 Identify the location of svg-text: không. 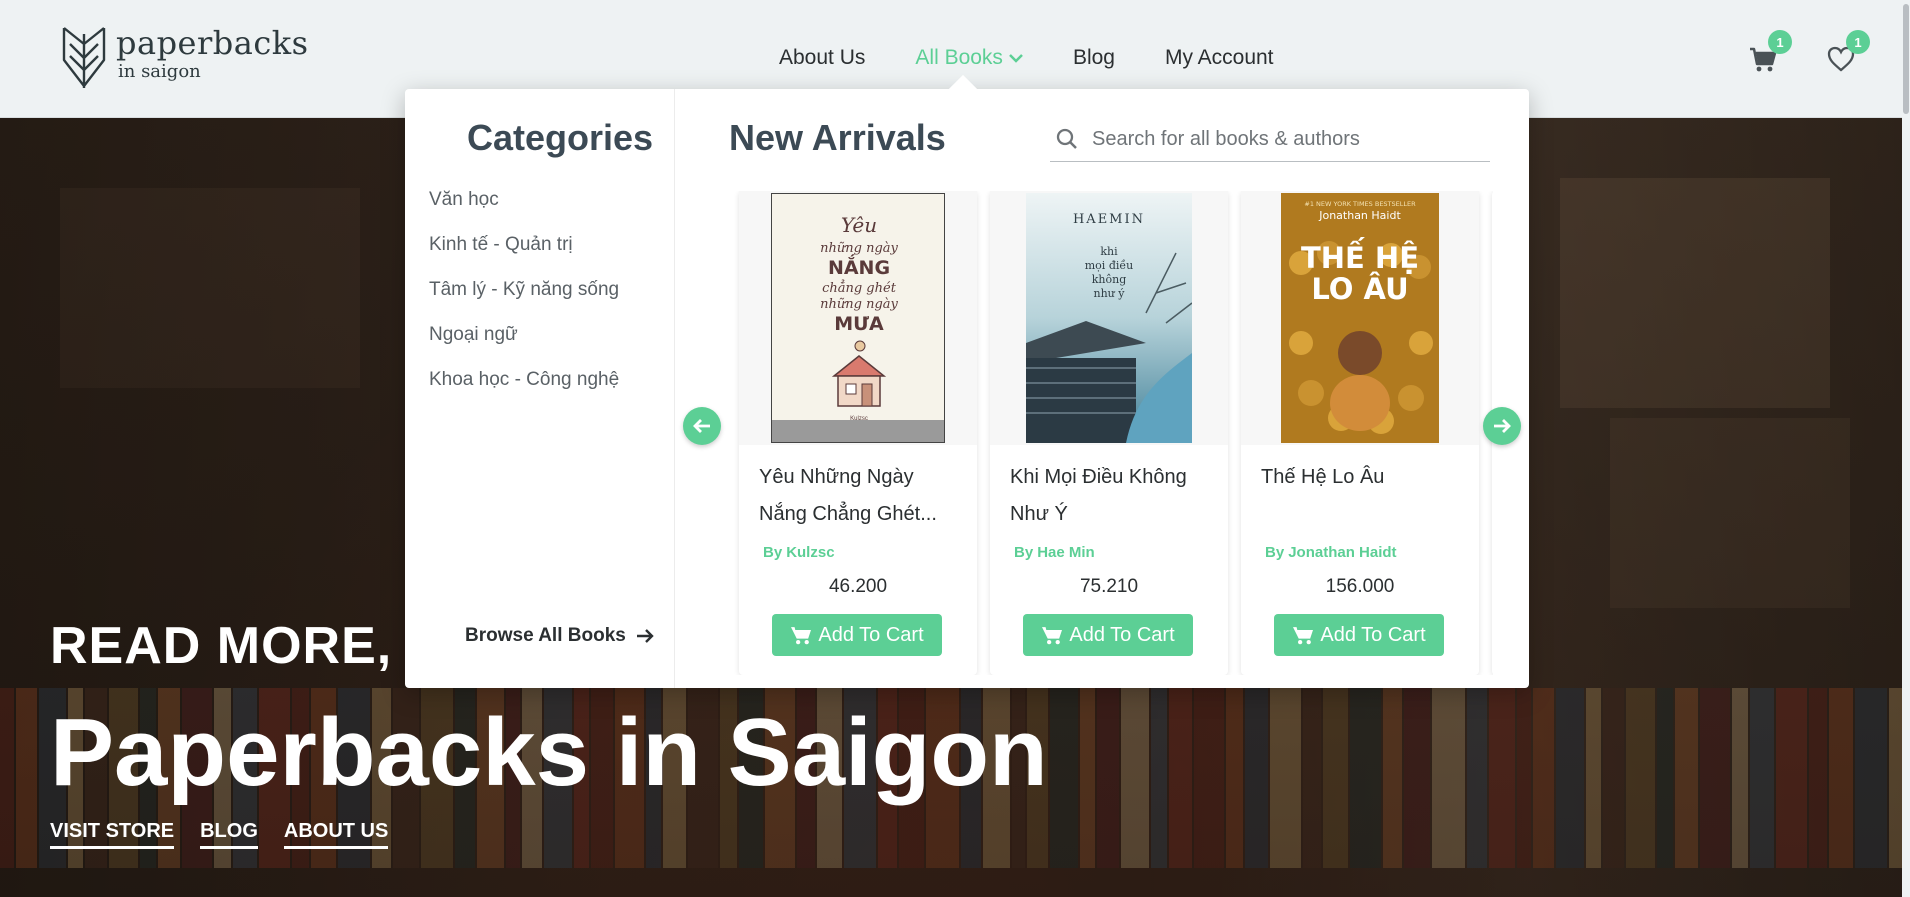
(1109, 279).